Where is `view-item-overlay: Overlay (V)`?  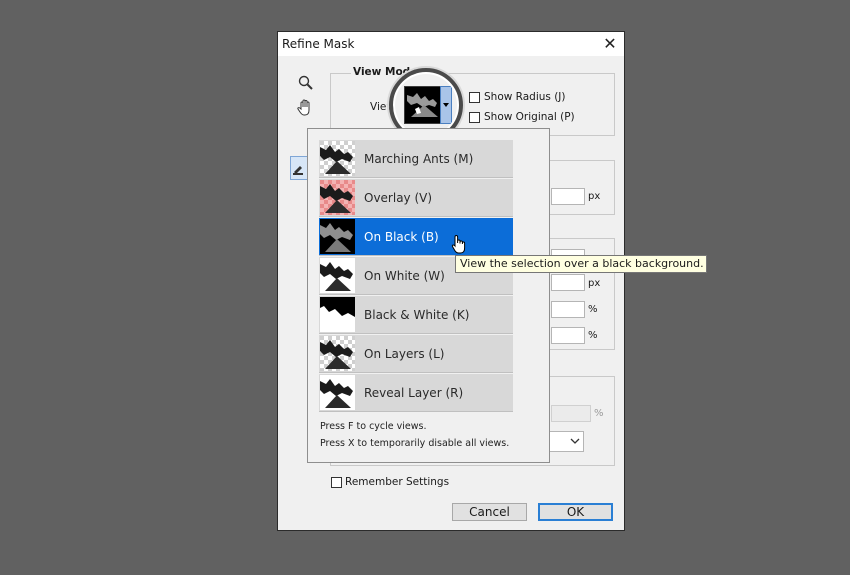
view-item-overlay: Overlay (V) is located at coordinates (416, 198).